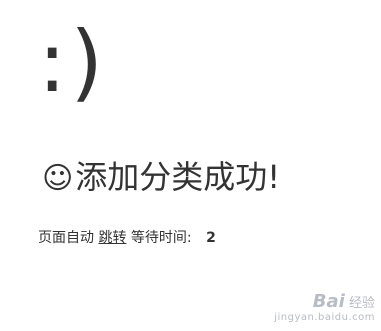  Describe the element at coordinates (127, 237) in the screenshot. I see `redirect-notice: 页面自动 跳转 等待时间: 2` at that location.